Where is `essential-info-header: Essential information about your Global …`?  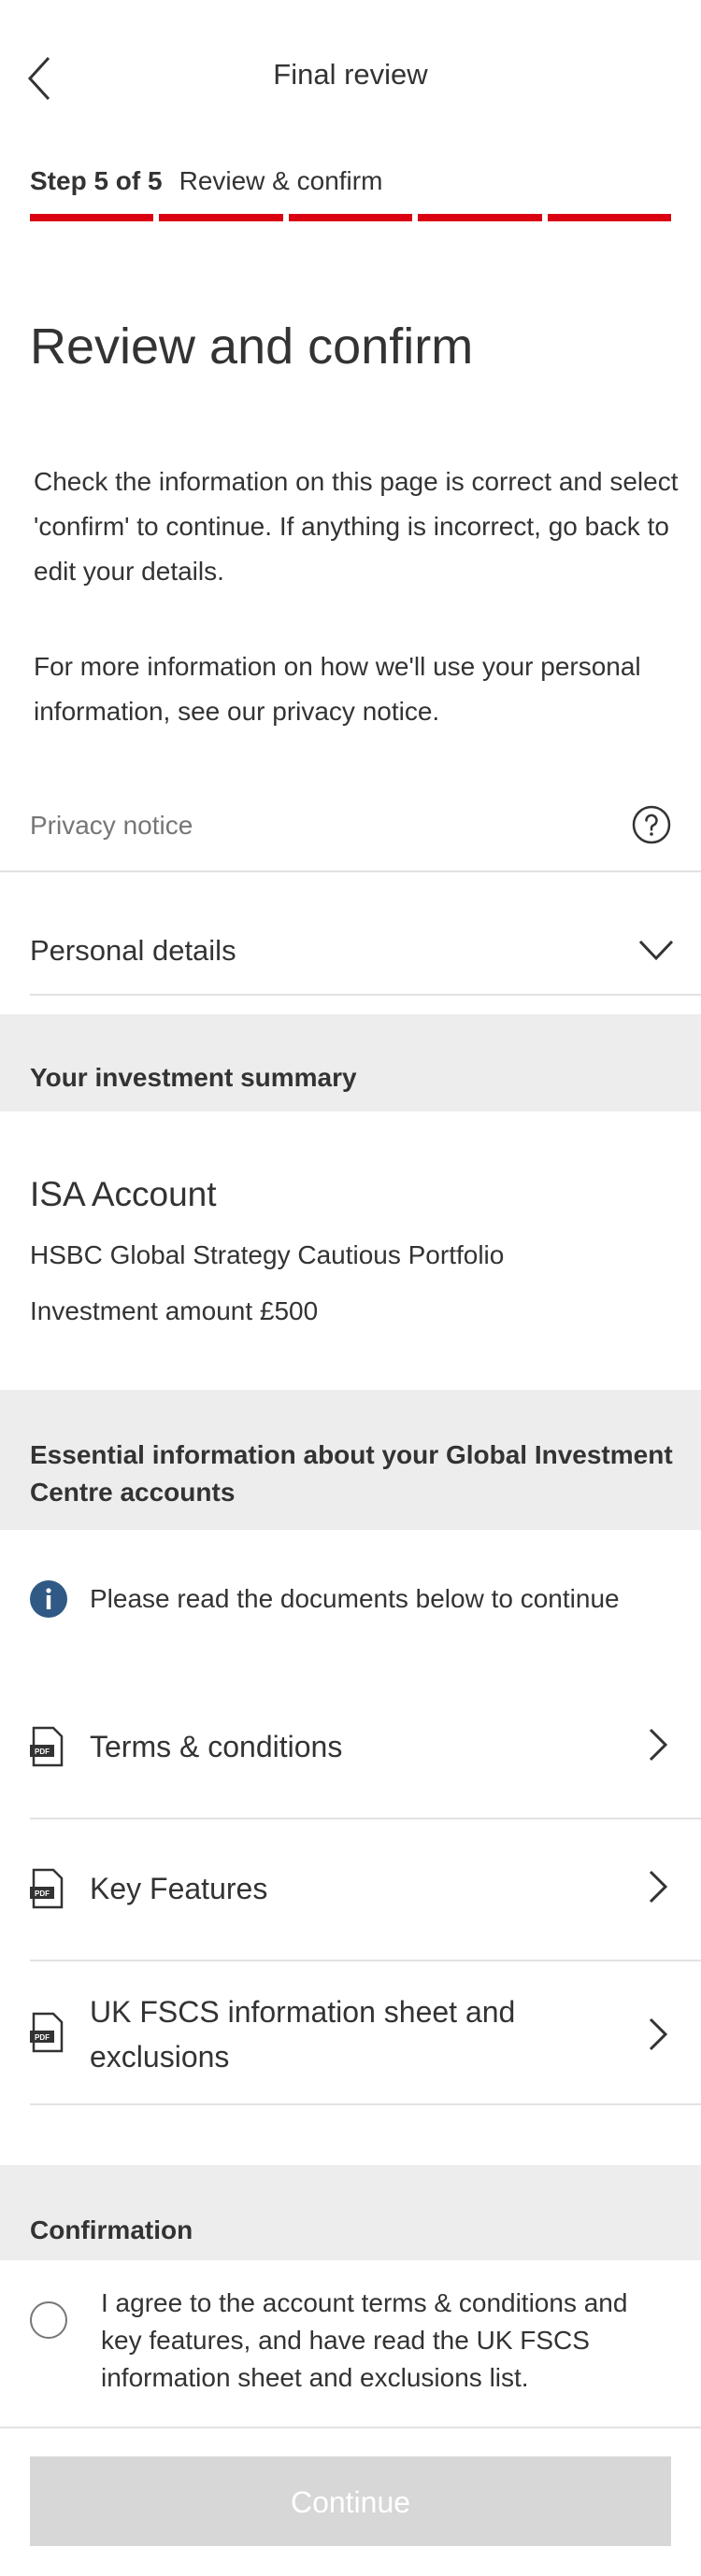 essential-info-header: Essential information about your Global … is located at coordinates (350, 1460).